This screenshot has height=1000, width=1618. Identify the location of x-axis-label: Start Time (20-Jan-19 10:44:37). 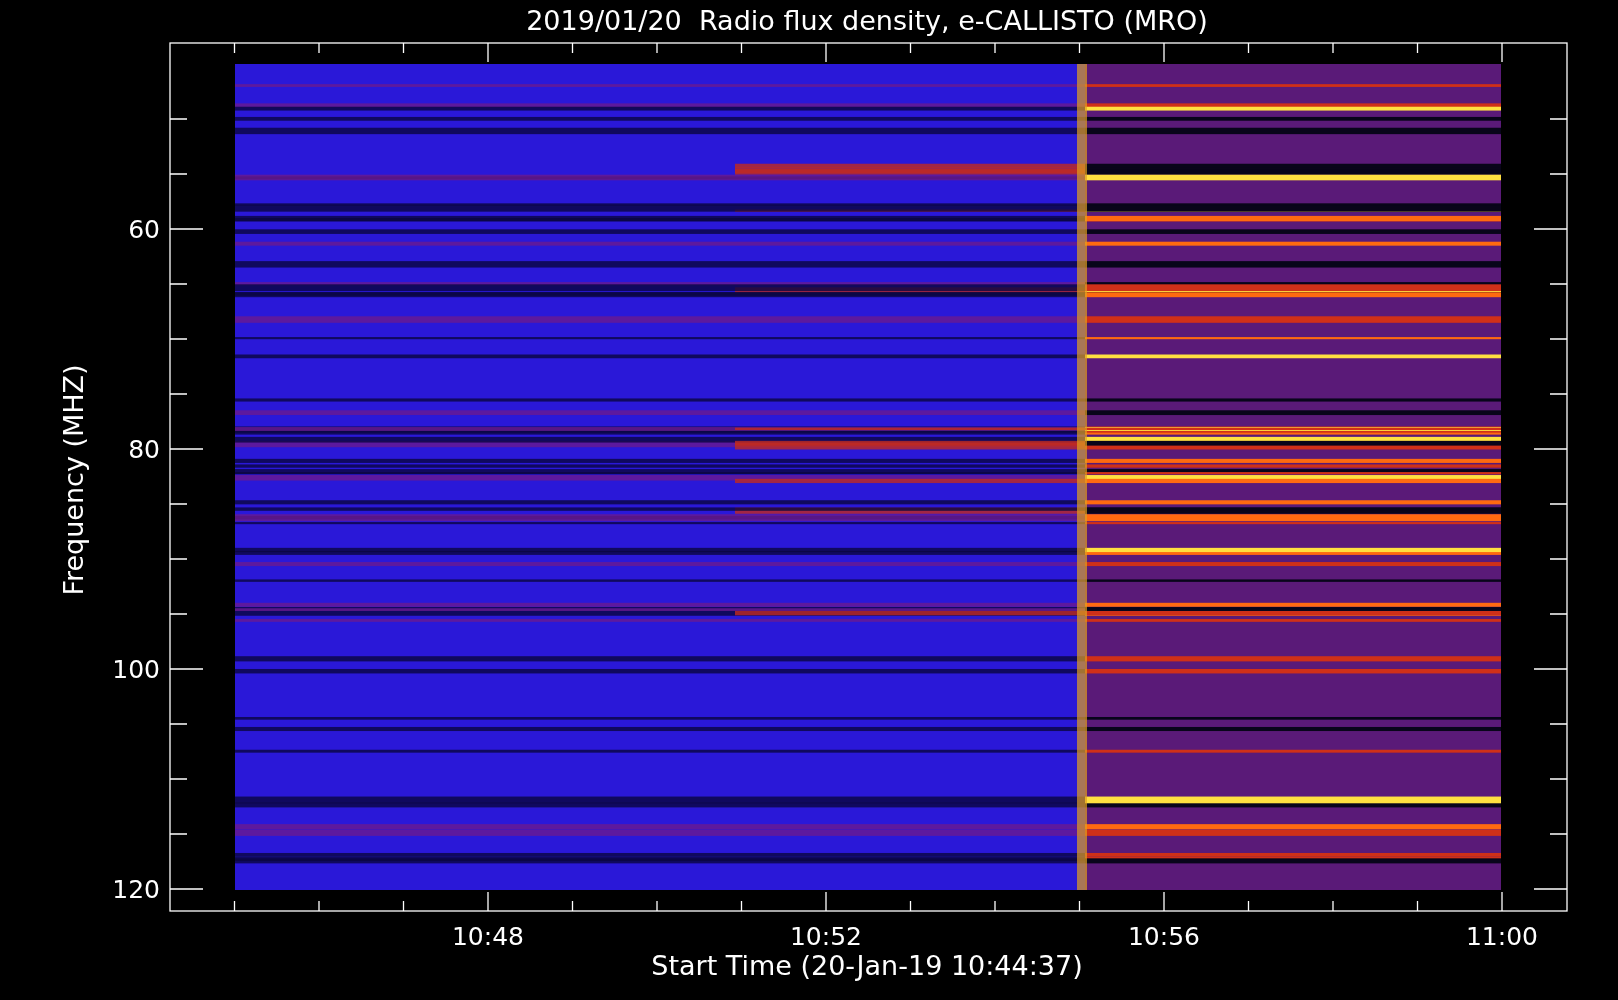
(867, 965).